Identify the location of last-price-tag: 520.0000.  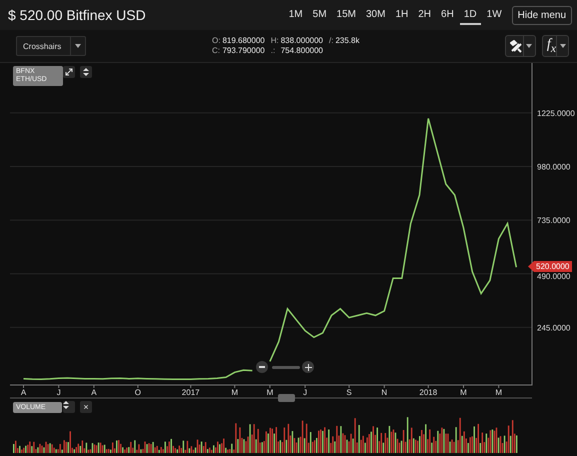
(550, 266).